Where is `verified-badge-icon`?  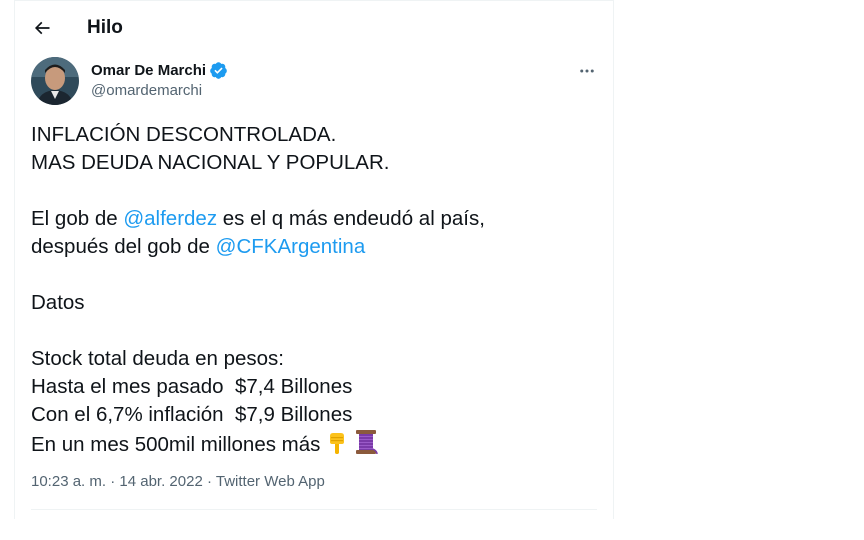 verified-badge-icon is located at coordinates (218, 70).